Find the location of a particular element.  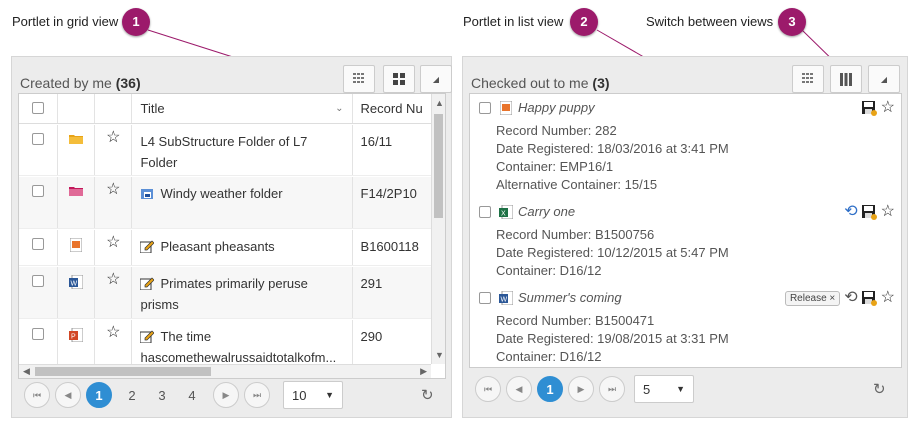

grid-pager: ⏮ ◀ 1 2 3 4 ▶ ⏭ 10 ▼ is located at coordinates (183, 395).